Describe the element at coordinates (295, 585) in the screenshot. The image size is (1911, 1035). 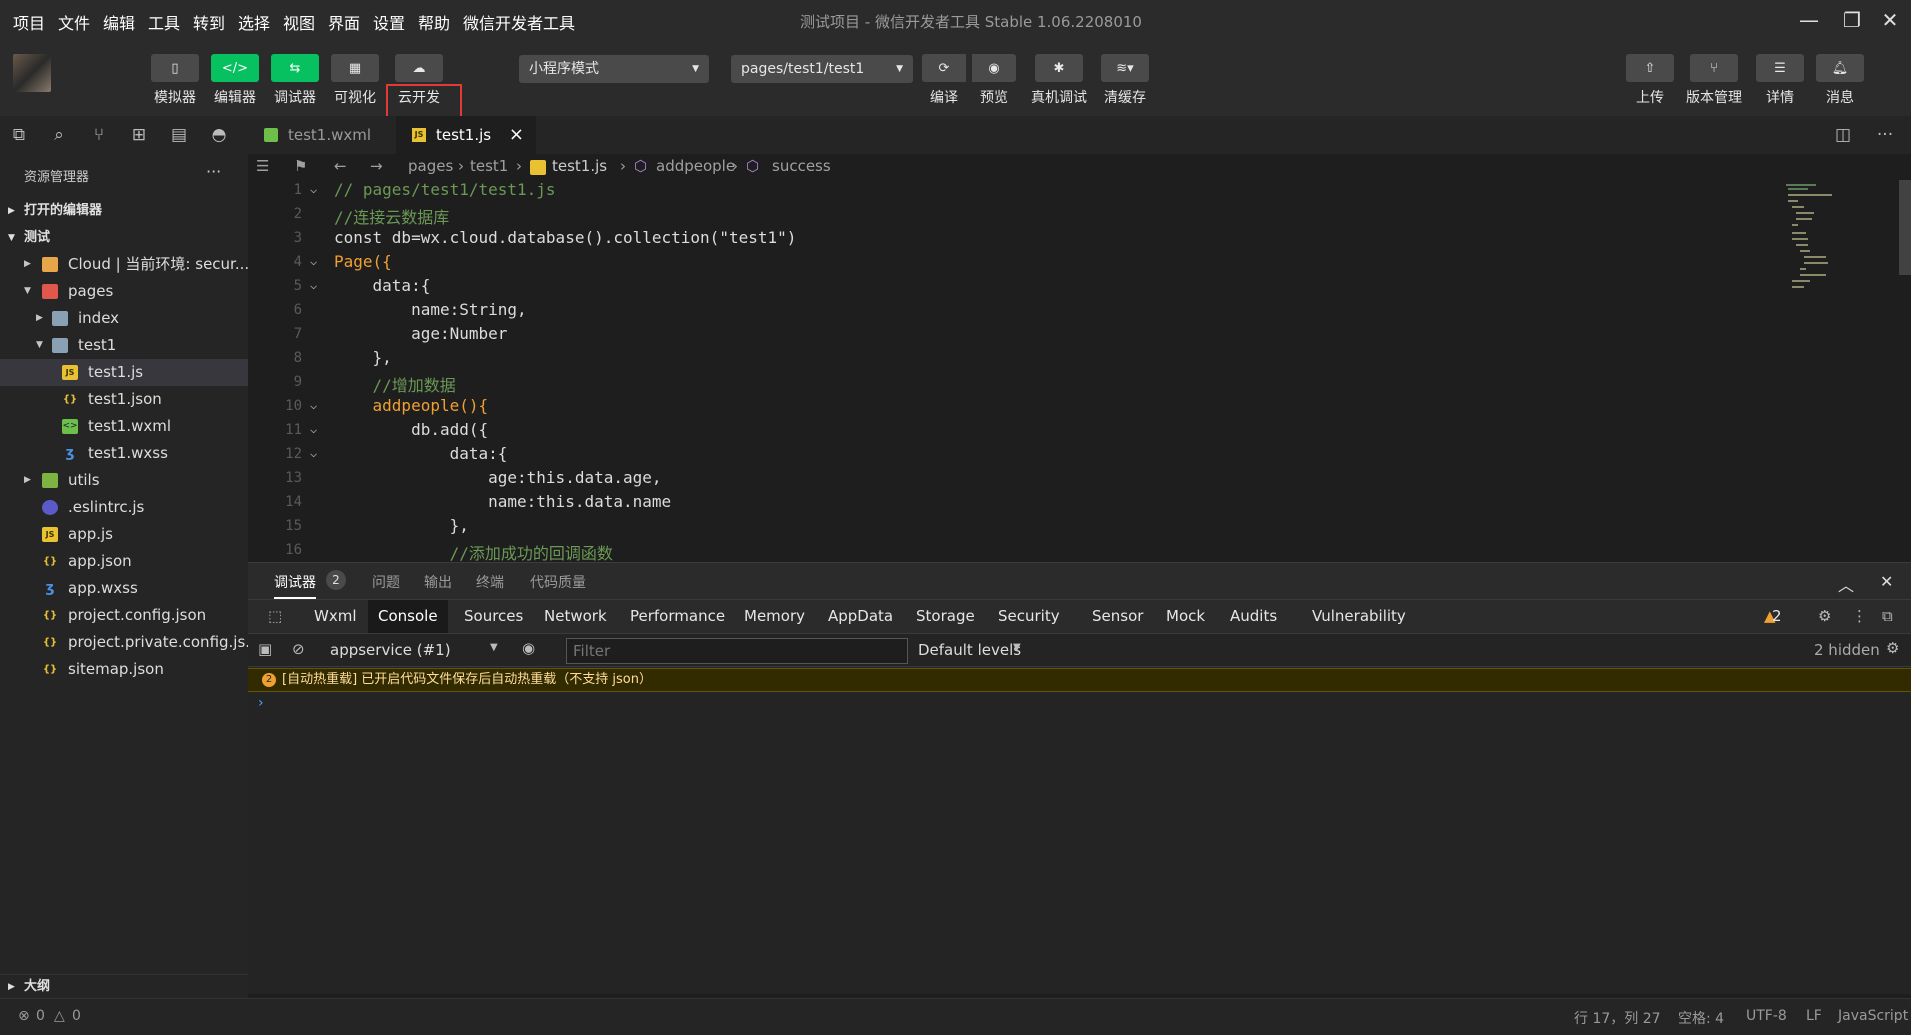
I see `tab-debugger: 调试器` at that location.